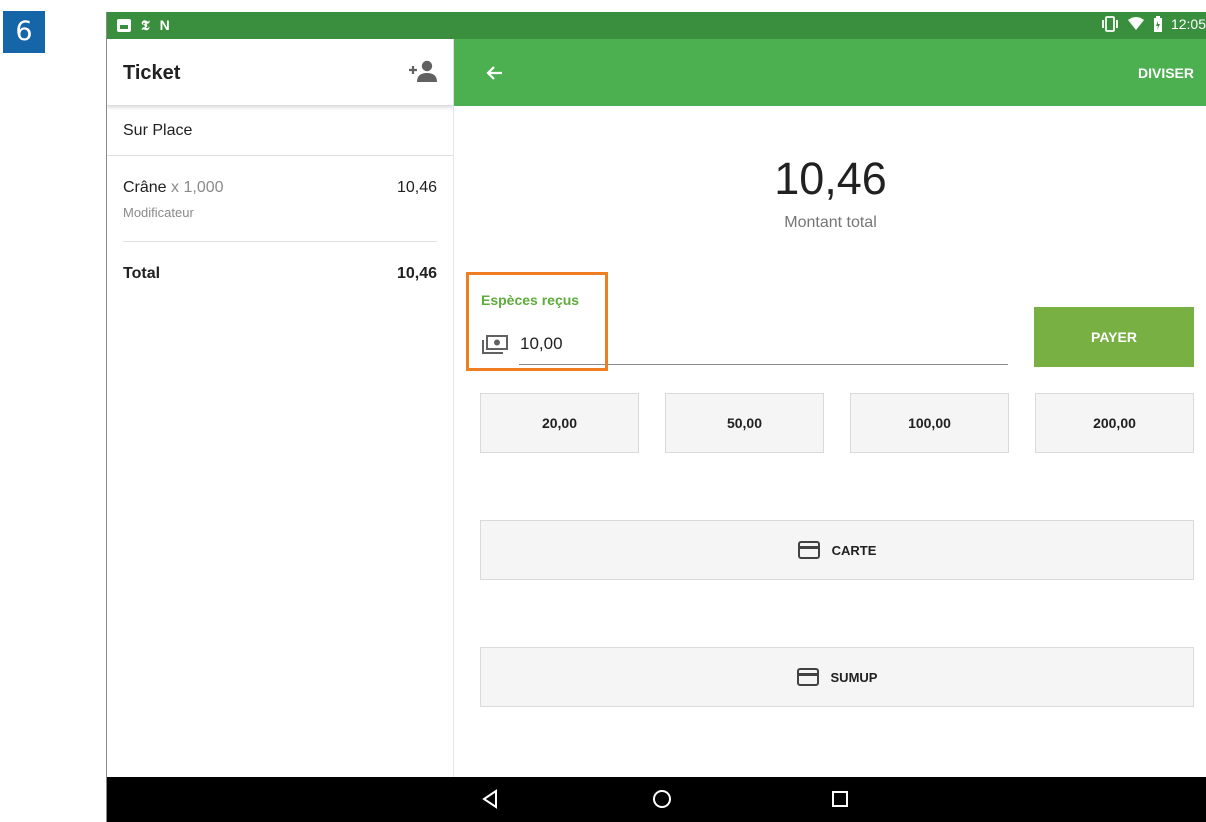 The image size is (1206, 822). I want to click on total-amount-label: Montant total, so click(830, 222).